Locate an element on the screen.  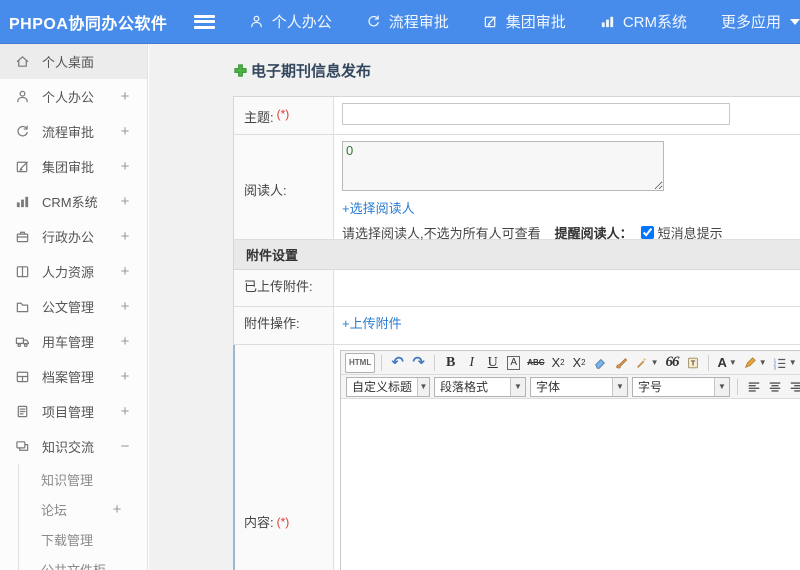
eraser-button is located at coordinates (600, 363).